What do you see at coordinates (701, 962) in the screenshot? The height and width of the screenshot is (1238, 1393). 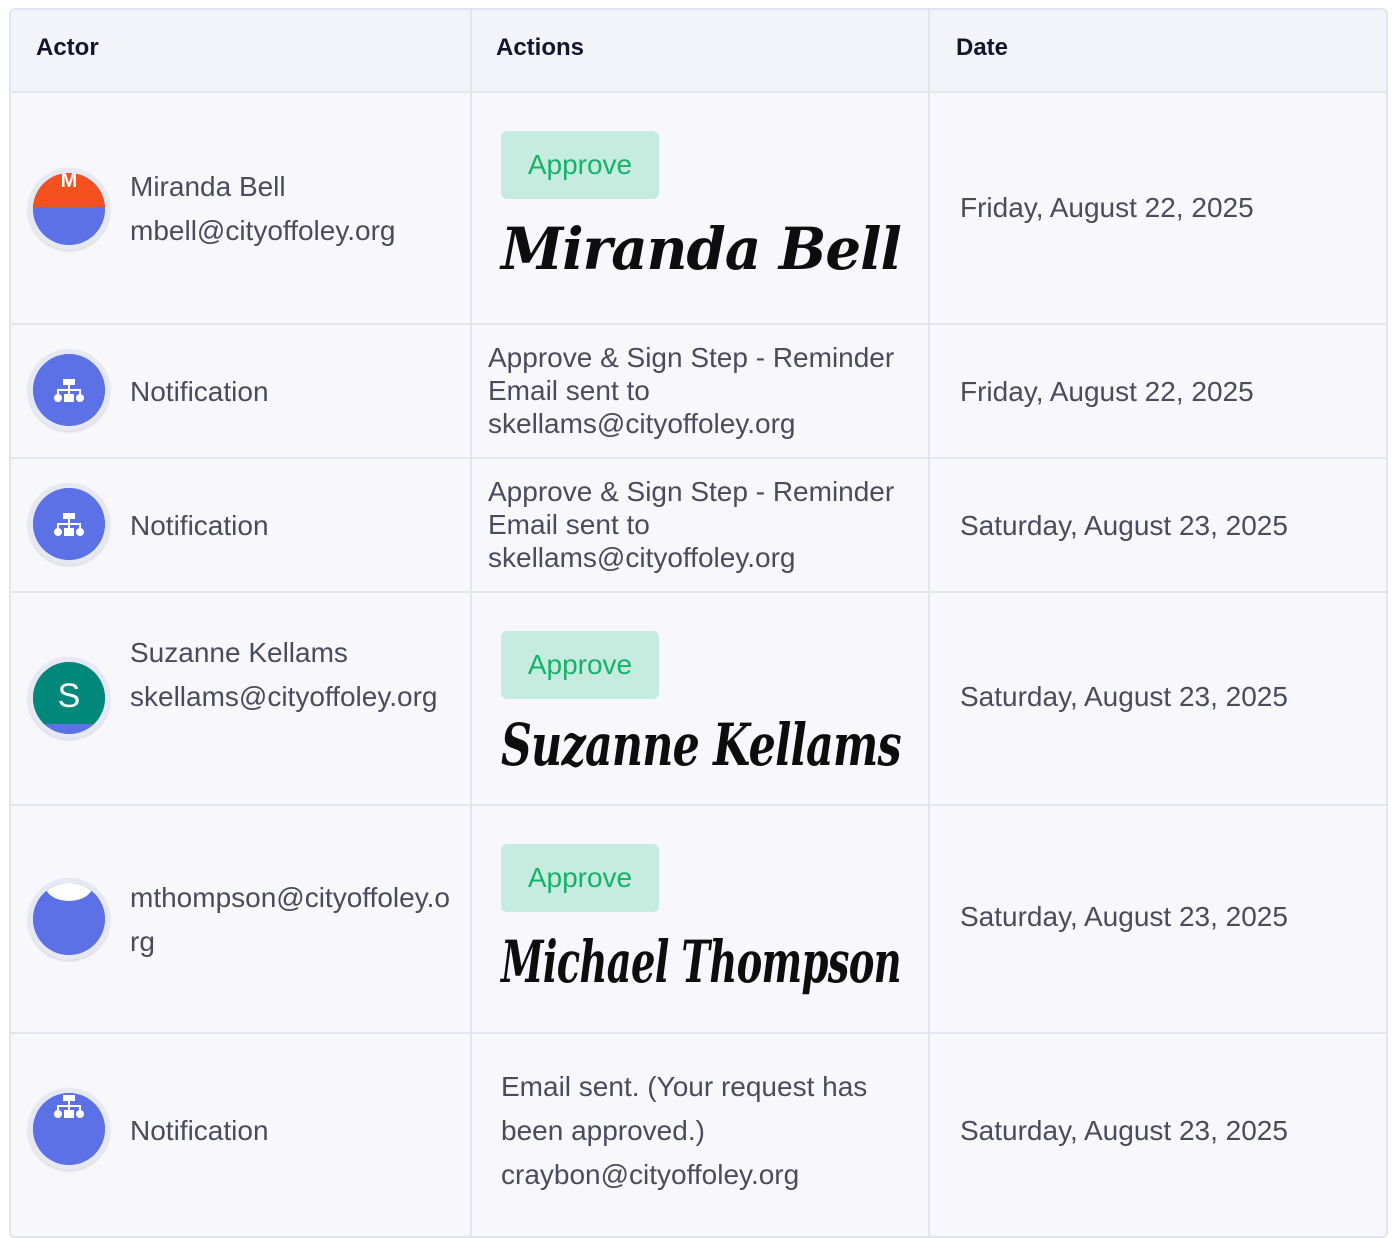 I see `signature-image: Michael Thompson` at bounding box center [701, 962].